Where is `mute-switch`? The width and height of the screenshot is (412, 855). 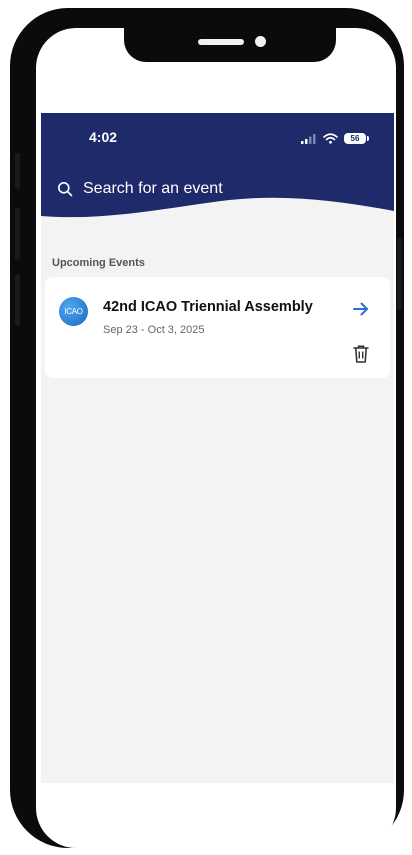
mute-switch is located at coordinates (17, 171).